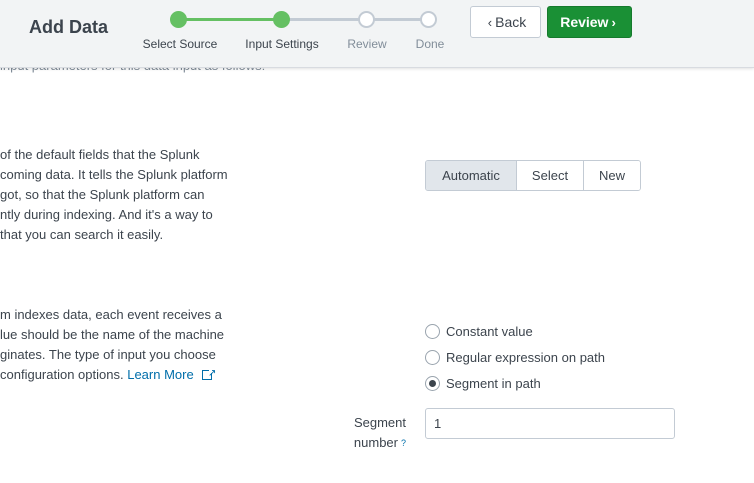 This screenshot has width=754, height=483. Describe the element at coordinates (471, 175) in the screenshot. I see `source-type-automatic-button: Automatic` at that location.